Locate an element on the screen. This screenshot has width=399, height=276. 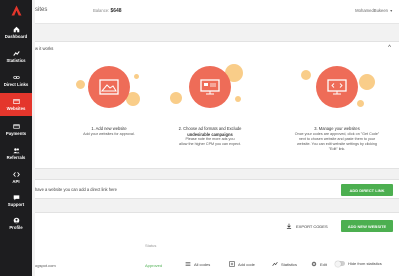
page-title: sites is located at coordinates (41, 10).